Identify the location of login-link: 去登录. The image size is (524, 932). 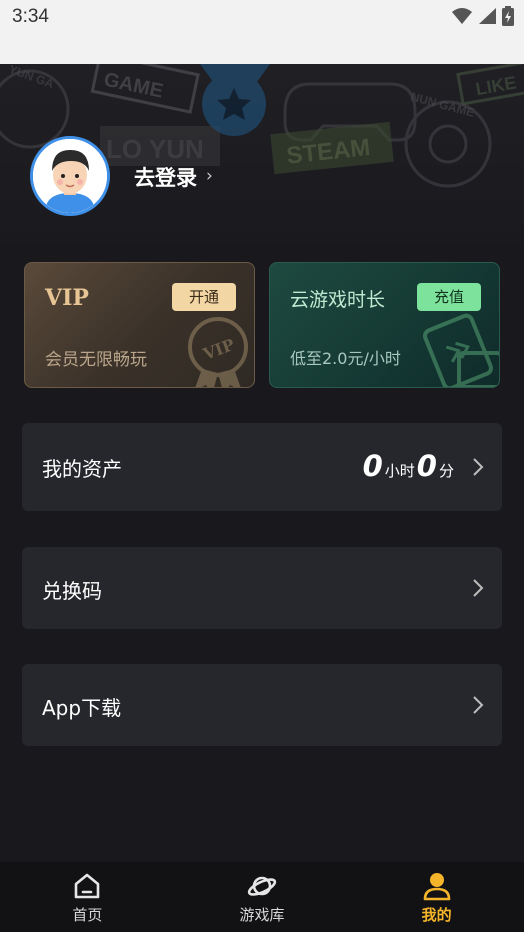
(165, 177).